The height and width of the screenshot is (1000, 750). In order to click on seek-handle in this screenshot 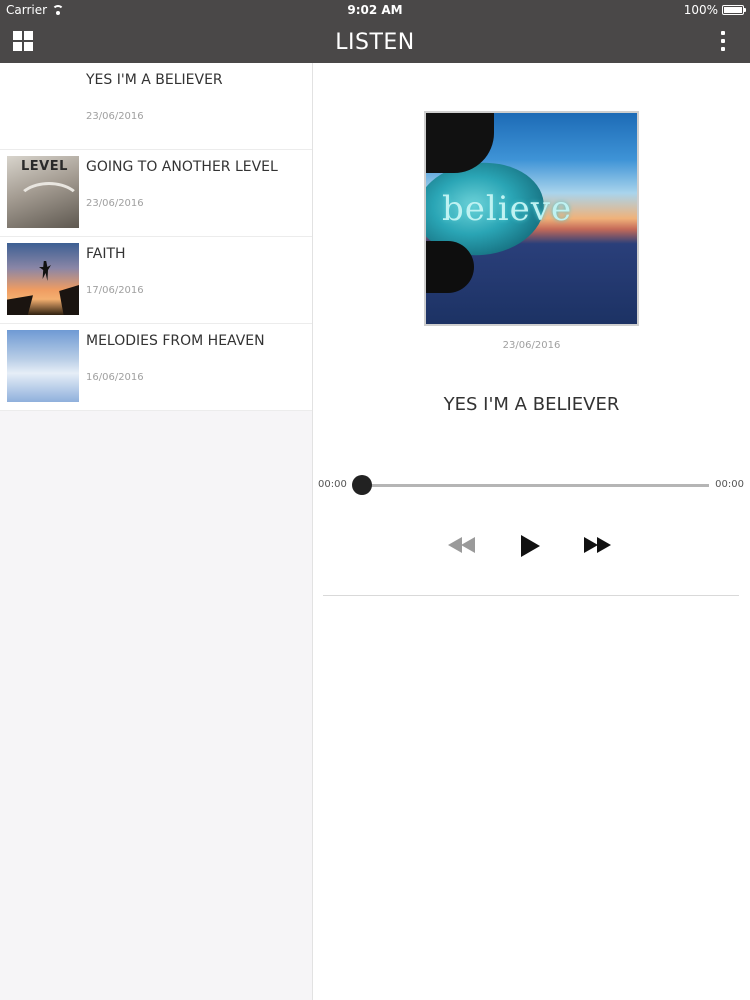, I will do `click(362, 485)`.